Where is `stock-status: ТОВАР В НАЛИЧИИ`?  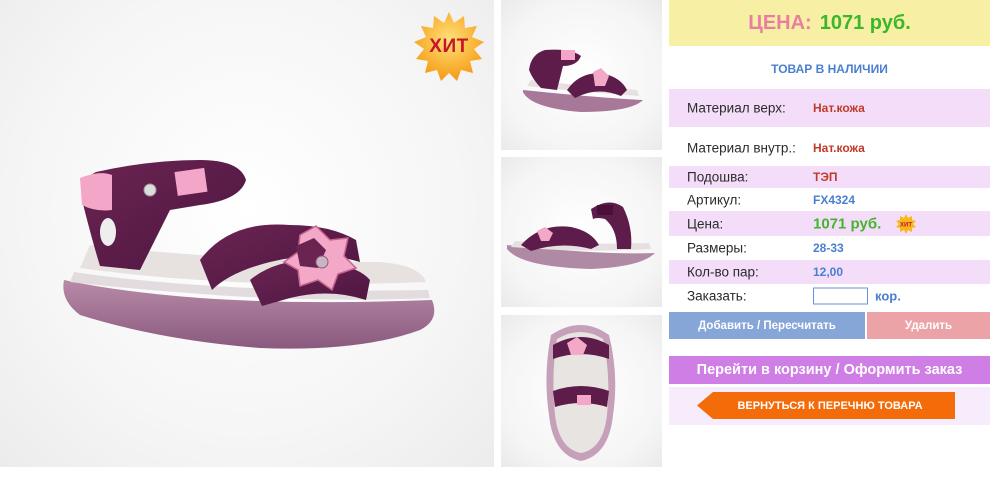
stock-status: ТОВАР В НАЛИЧИИ is located at coordinates (829, 69).